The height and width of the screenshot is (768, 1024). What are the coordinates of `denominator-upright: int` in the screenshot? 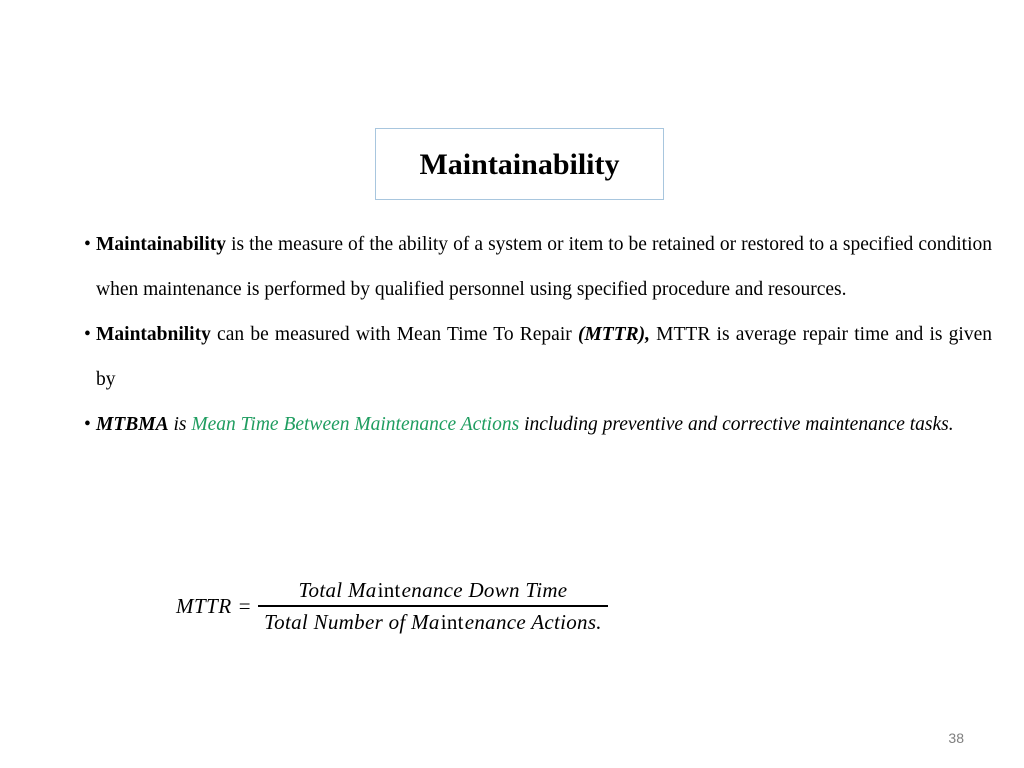 It's located at (452, 621).